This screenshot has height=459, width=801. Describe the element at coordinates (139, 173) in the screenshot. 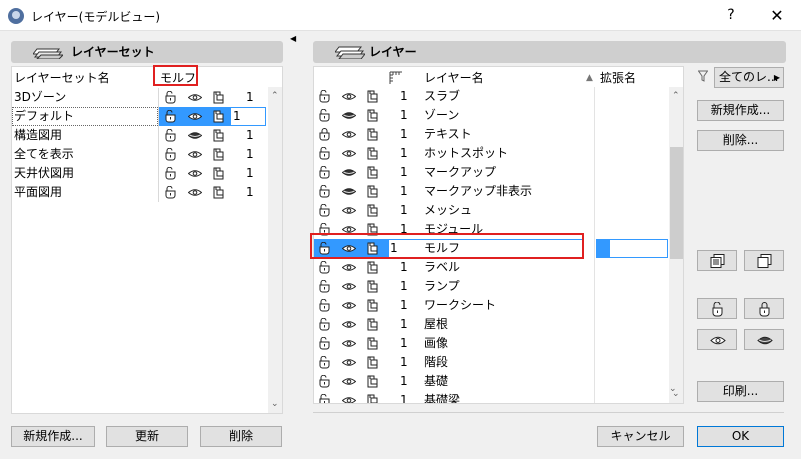

I see `layer-set-row: 天井伏図用 1` at that location.